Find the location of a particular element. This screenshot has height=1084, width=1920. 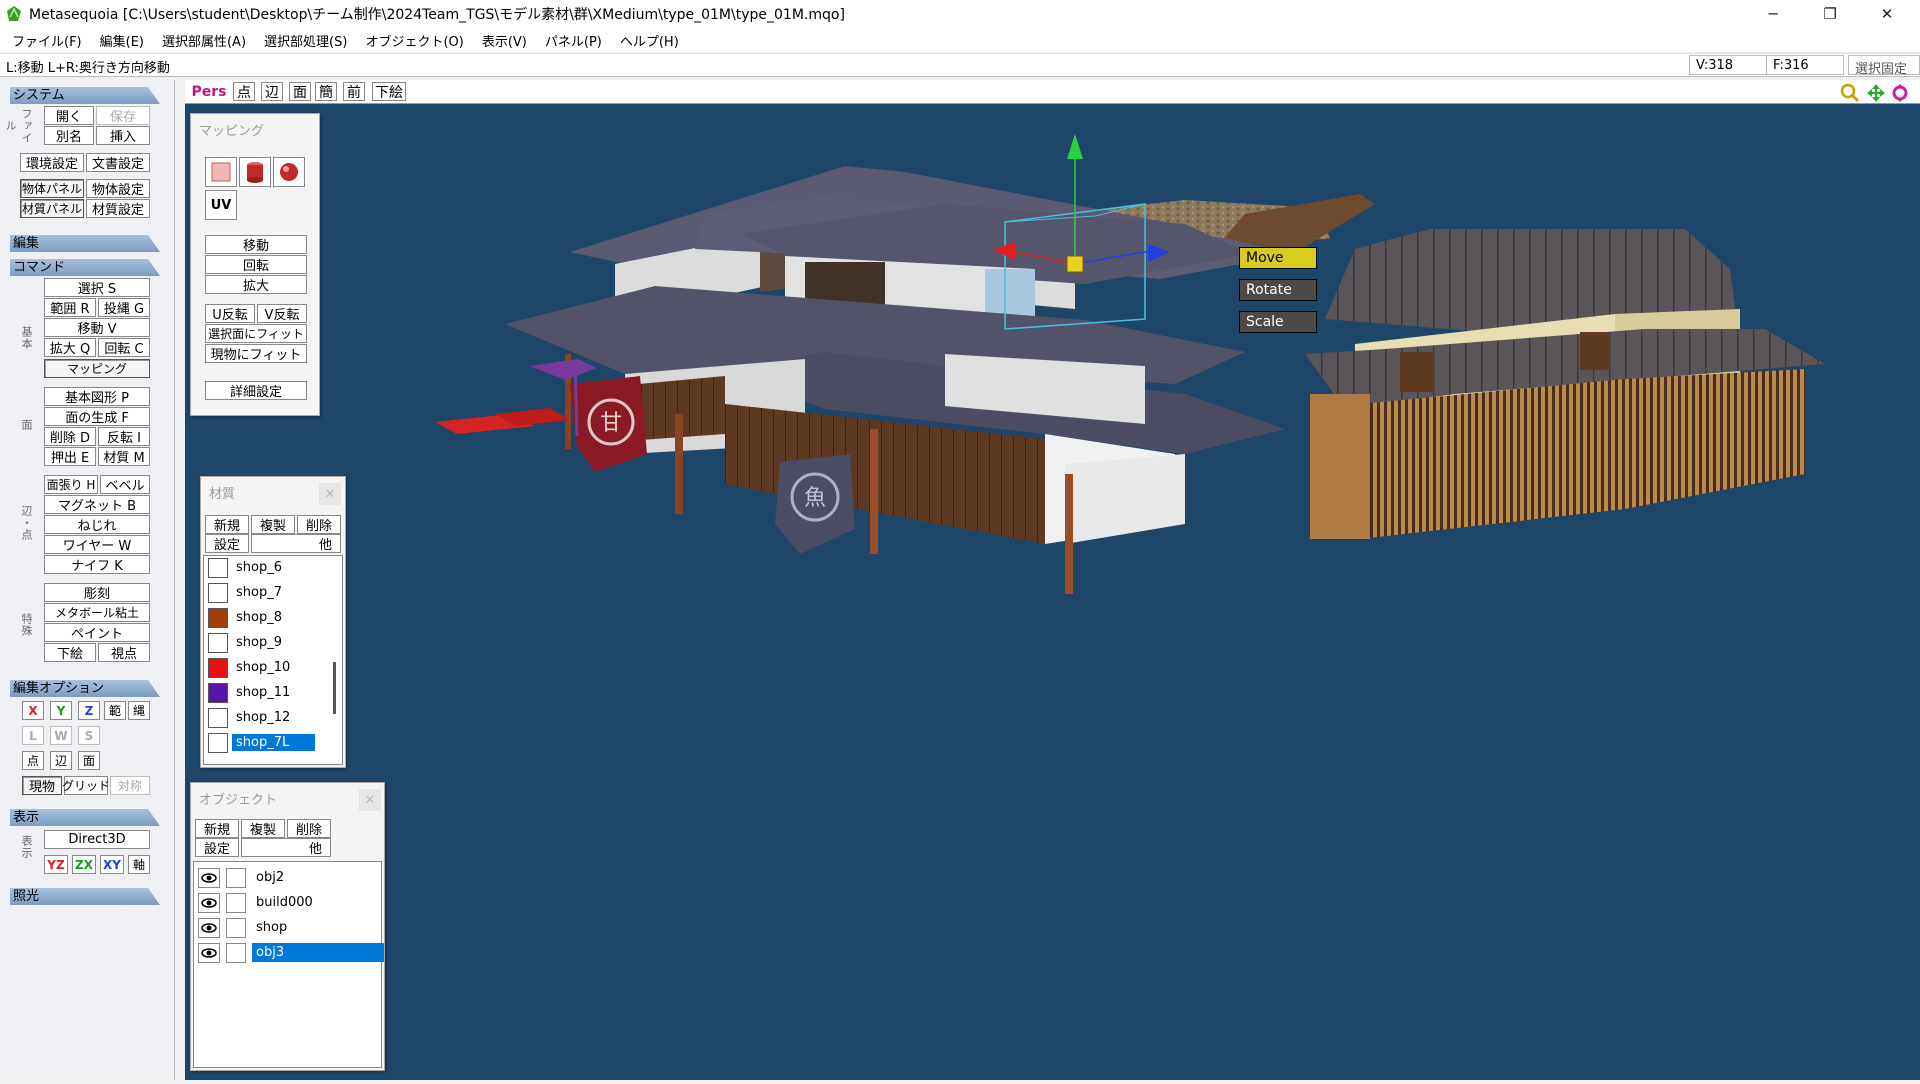

fit-selected-button: 選択面にフィット is located at coordinates (256, 333).